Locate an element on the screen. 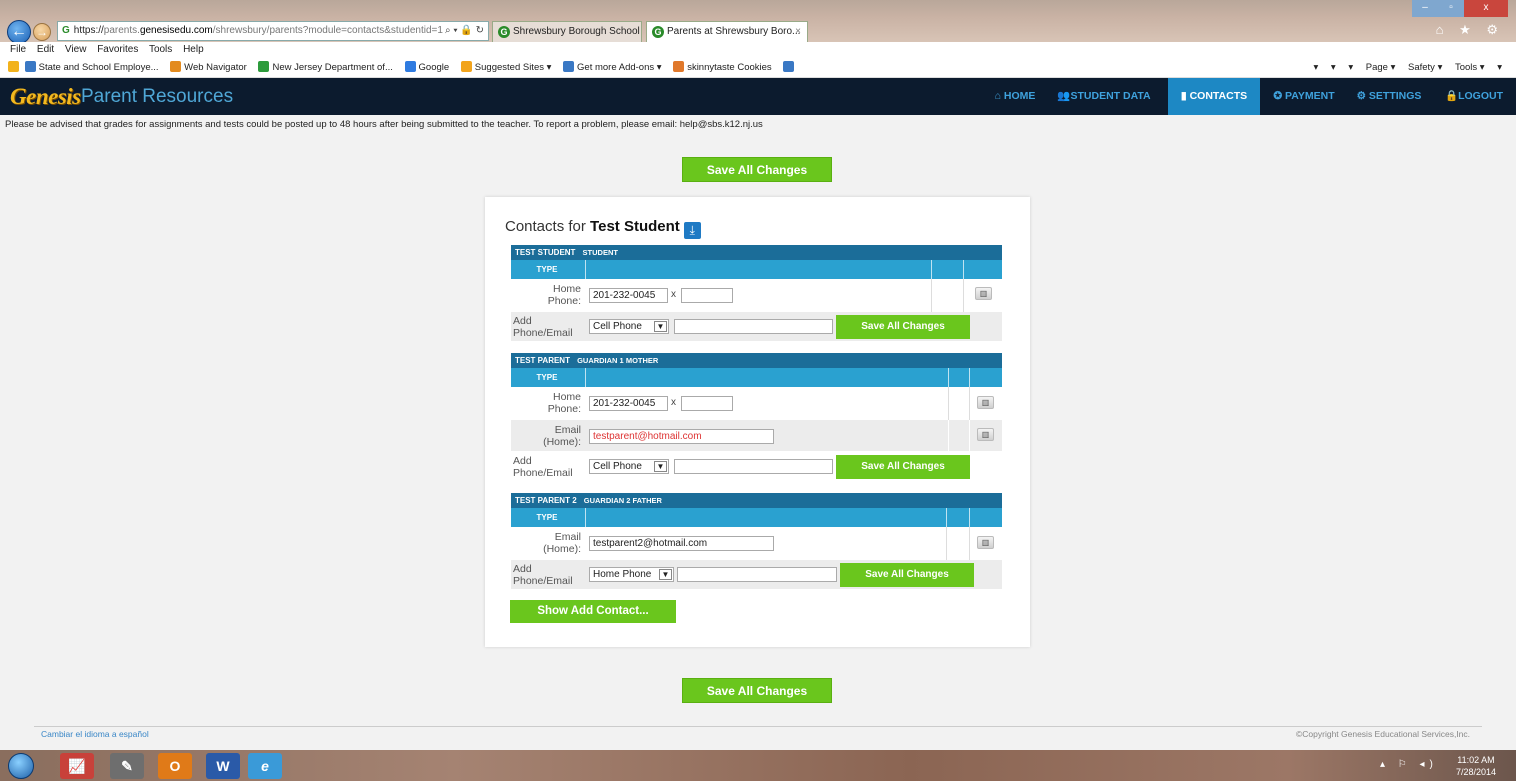 The image size is (1516, 781). nav-settings: ⚙ SETTINGS is located at coordinates (1389, 96).